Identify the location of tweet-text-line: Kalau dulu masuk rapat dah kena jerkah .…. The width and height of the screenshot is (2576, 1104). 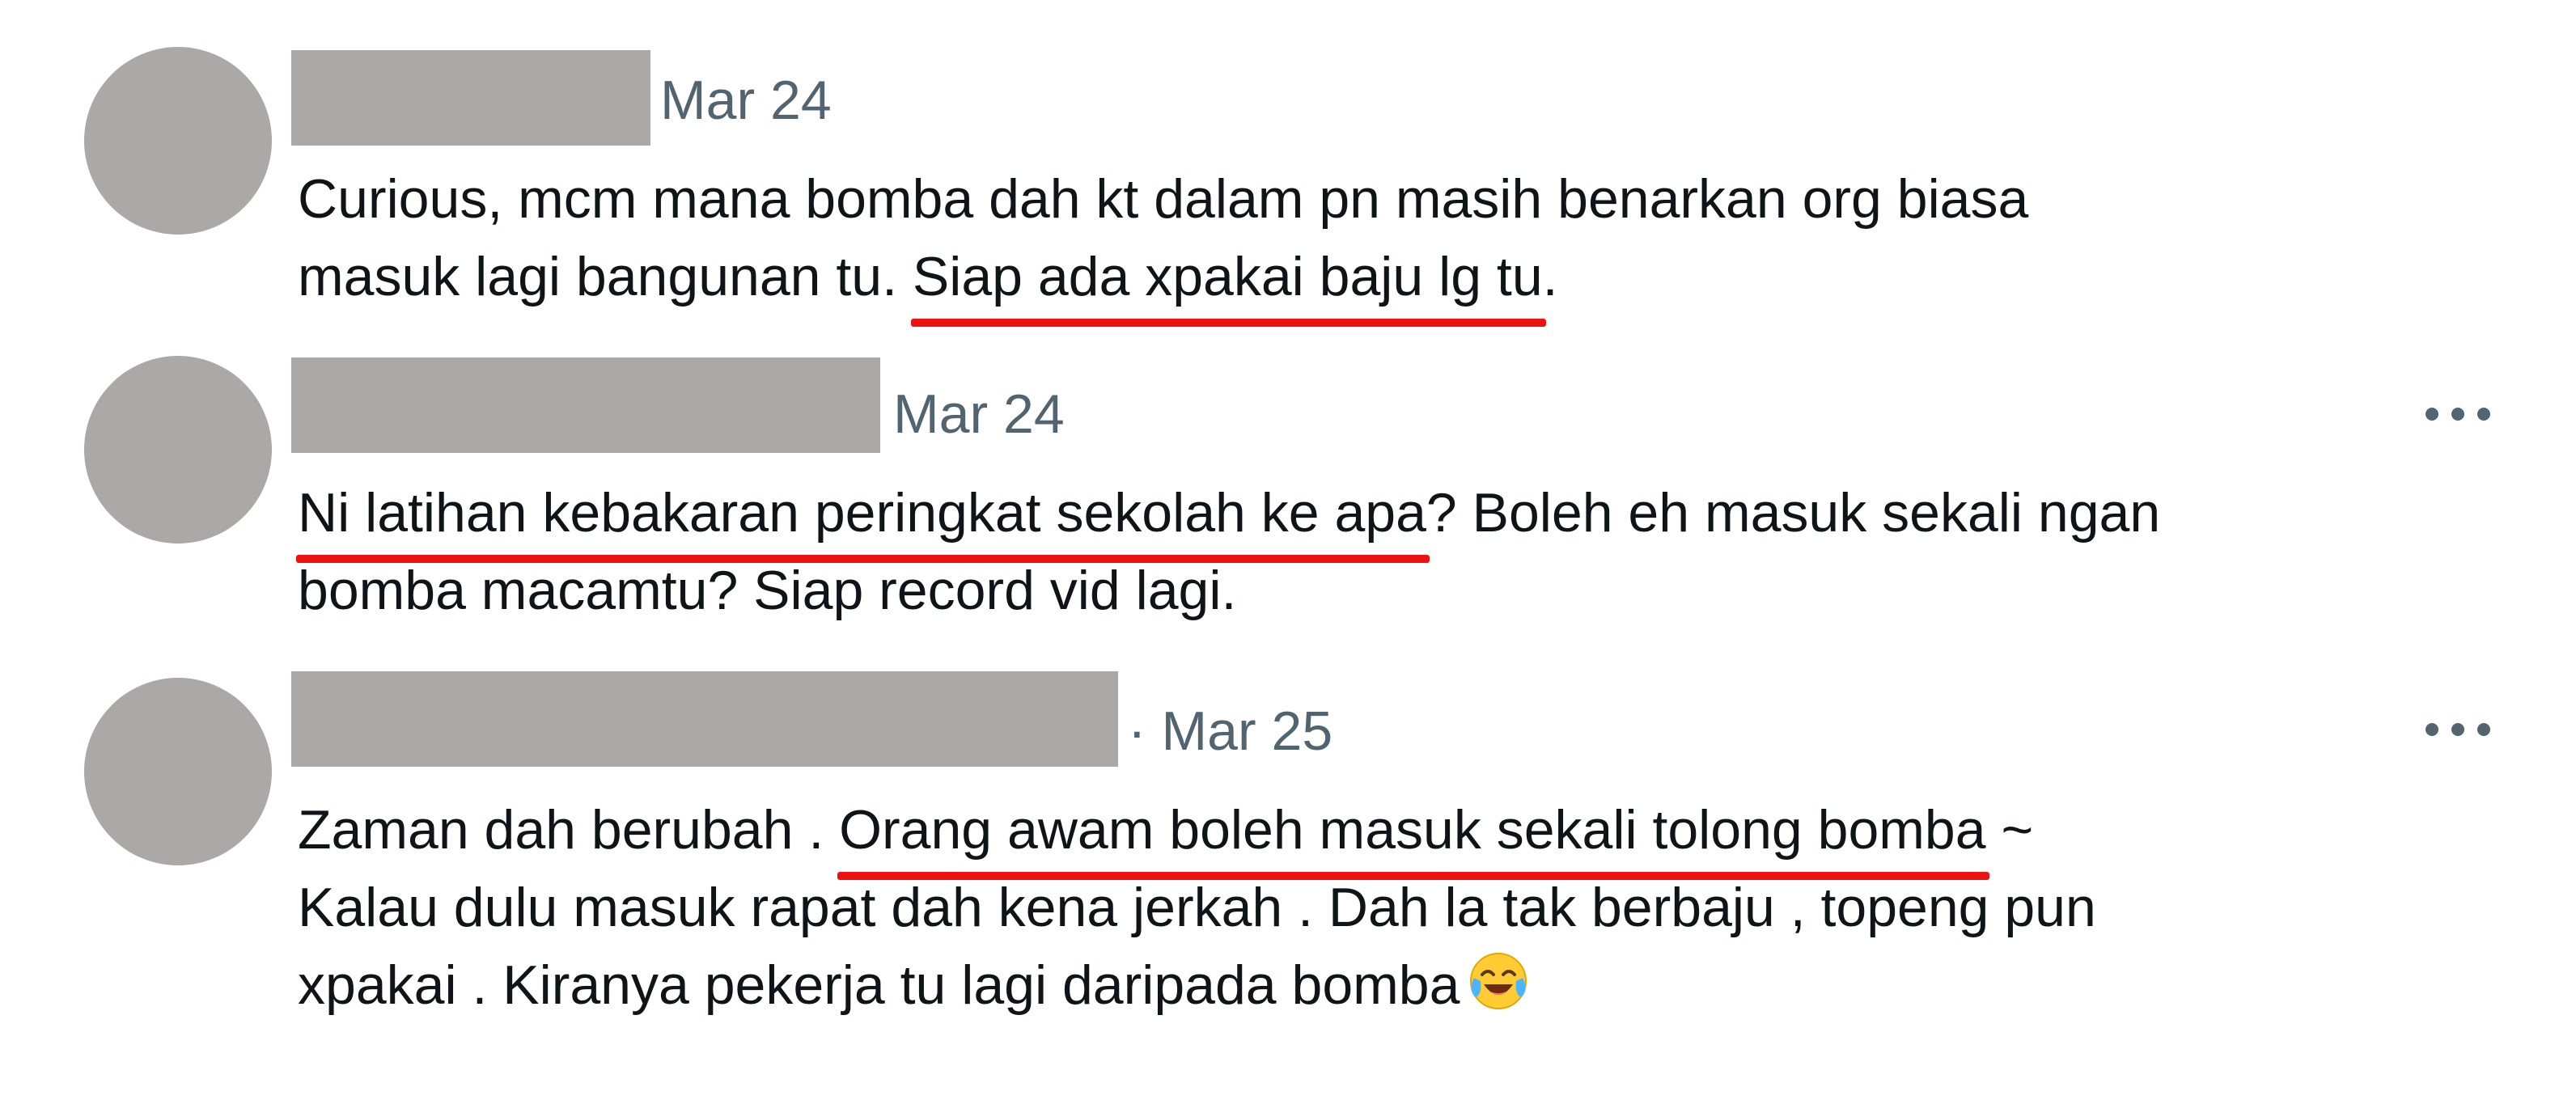
(1197, 907).